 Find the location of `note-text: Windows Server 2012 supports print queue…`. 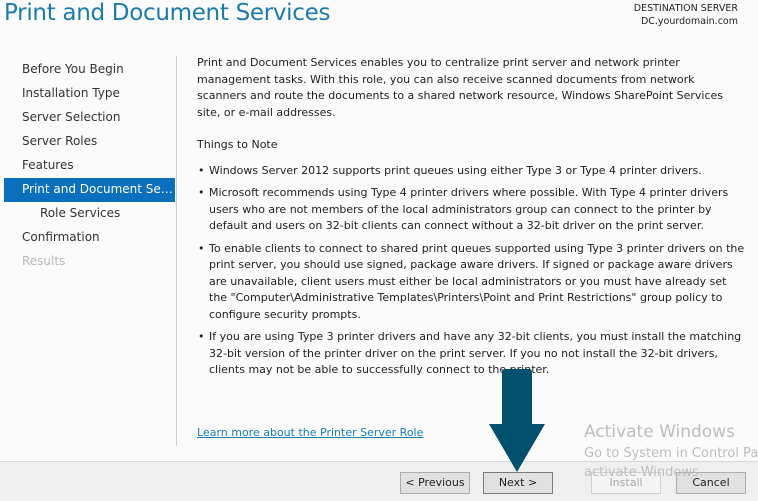

note-text: Windows Server 2012 supports print queue… is located at coordinates (455, 170).